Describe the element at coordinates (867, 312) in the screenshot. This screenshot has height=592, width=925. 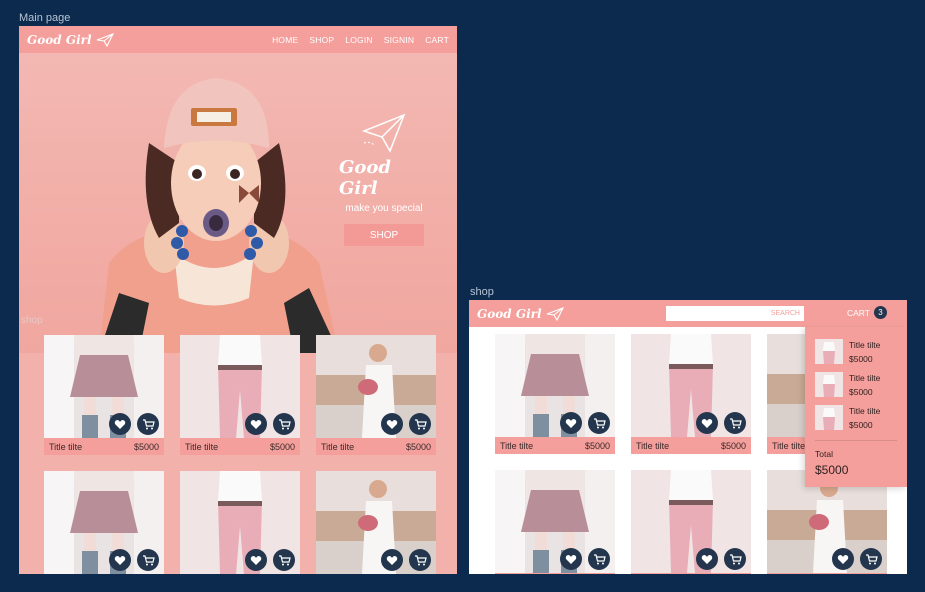
I see `cart-button: CART 3` at that location.